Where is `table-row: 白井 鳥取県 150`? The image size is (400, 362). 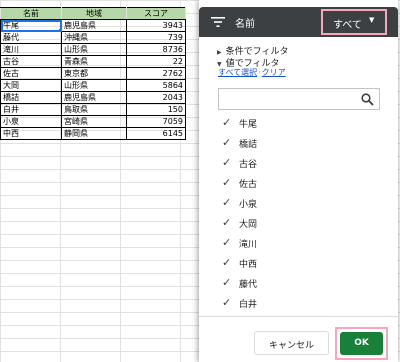 table-row: 白井 鳥取県 150 is located at coordinates (93, 109).